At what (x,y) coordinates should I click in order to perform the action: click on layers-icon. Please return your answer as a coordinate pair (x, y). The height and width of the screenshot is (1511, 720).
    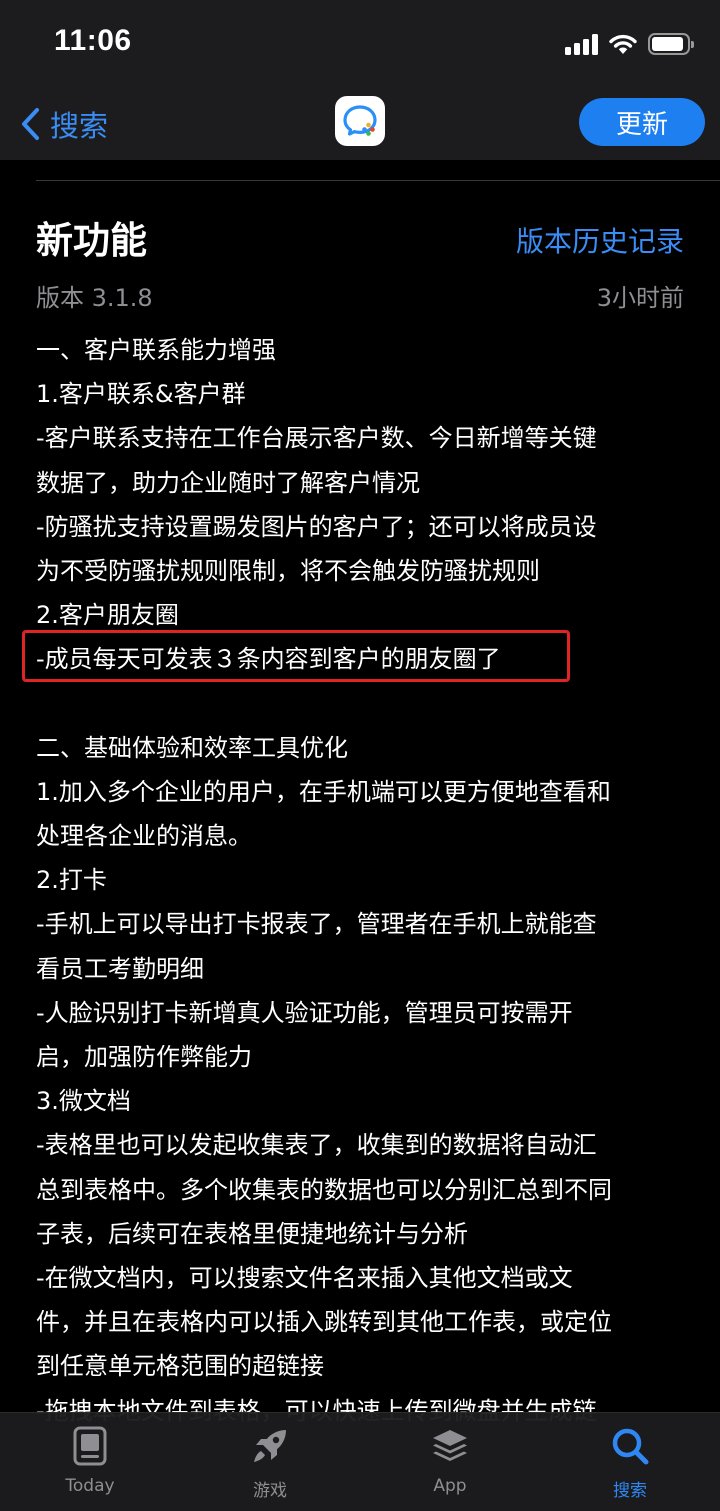
    Looking at the image, I should click on (450, 1446).